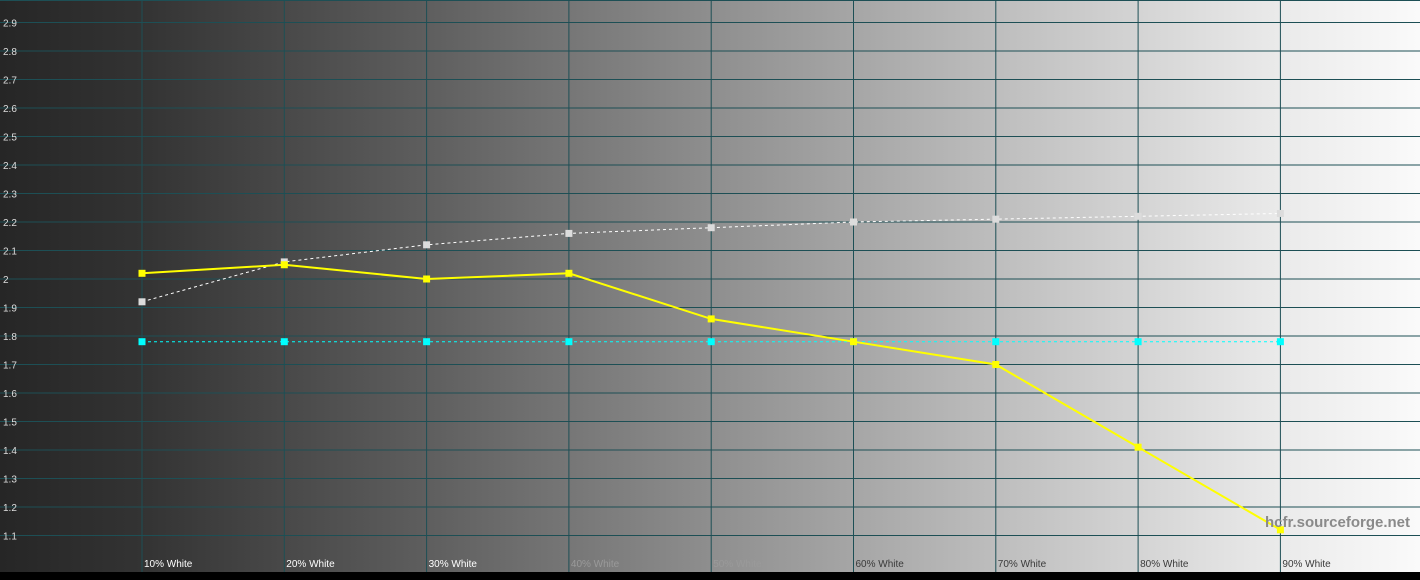  Describe the element at coordinates (1306, 564) in the screenshot. I see `x-tick-label: 90% White` at that location.